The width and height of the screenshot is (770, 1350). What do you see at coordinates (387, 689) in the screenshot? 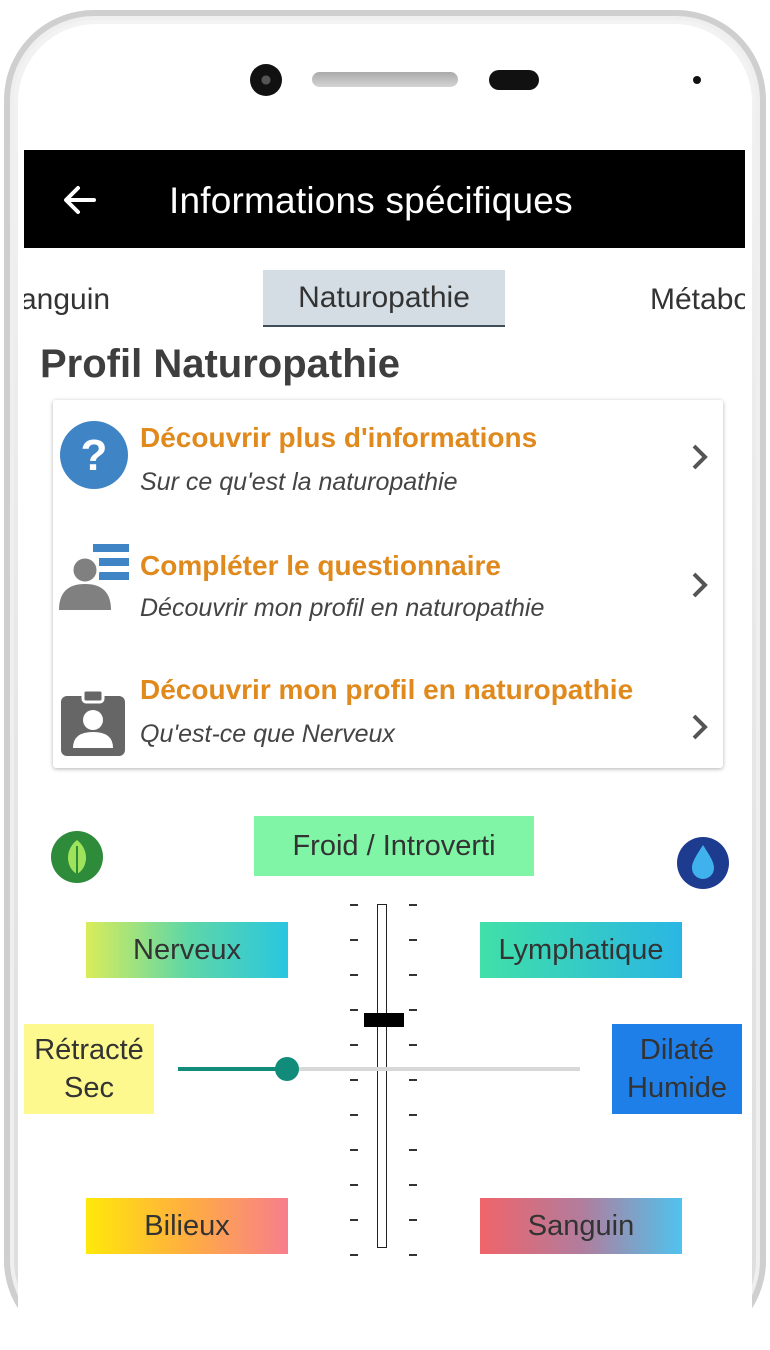
I see `menu-item-title: Découvrir mon profil en naturopathie` at bounding box center [387, 689].